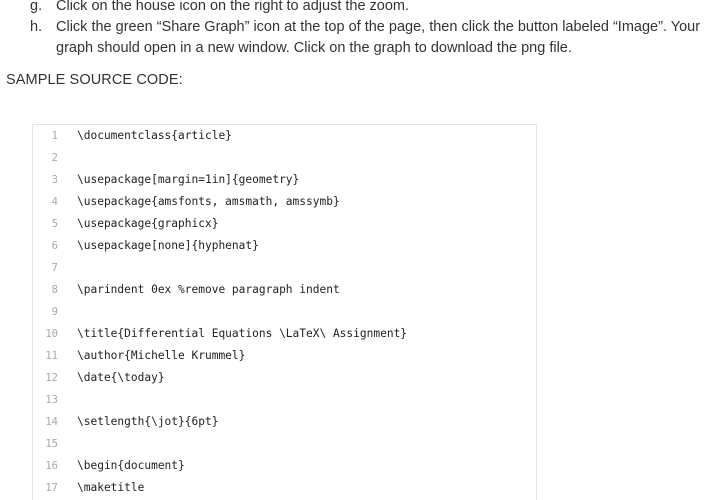  Describe the element at coordinates (54, 246) in the screenshot. I see `line-number: 6` at that location.